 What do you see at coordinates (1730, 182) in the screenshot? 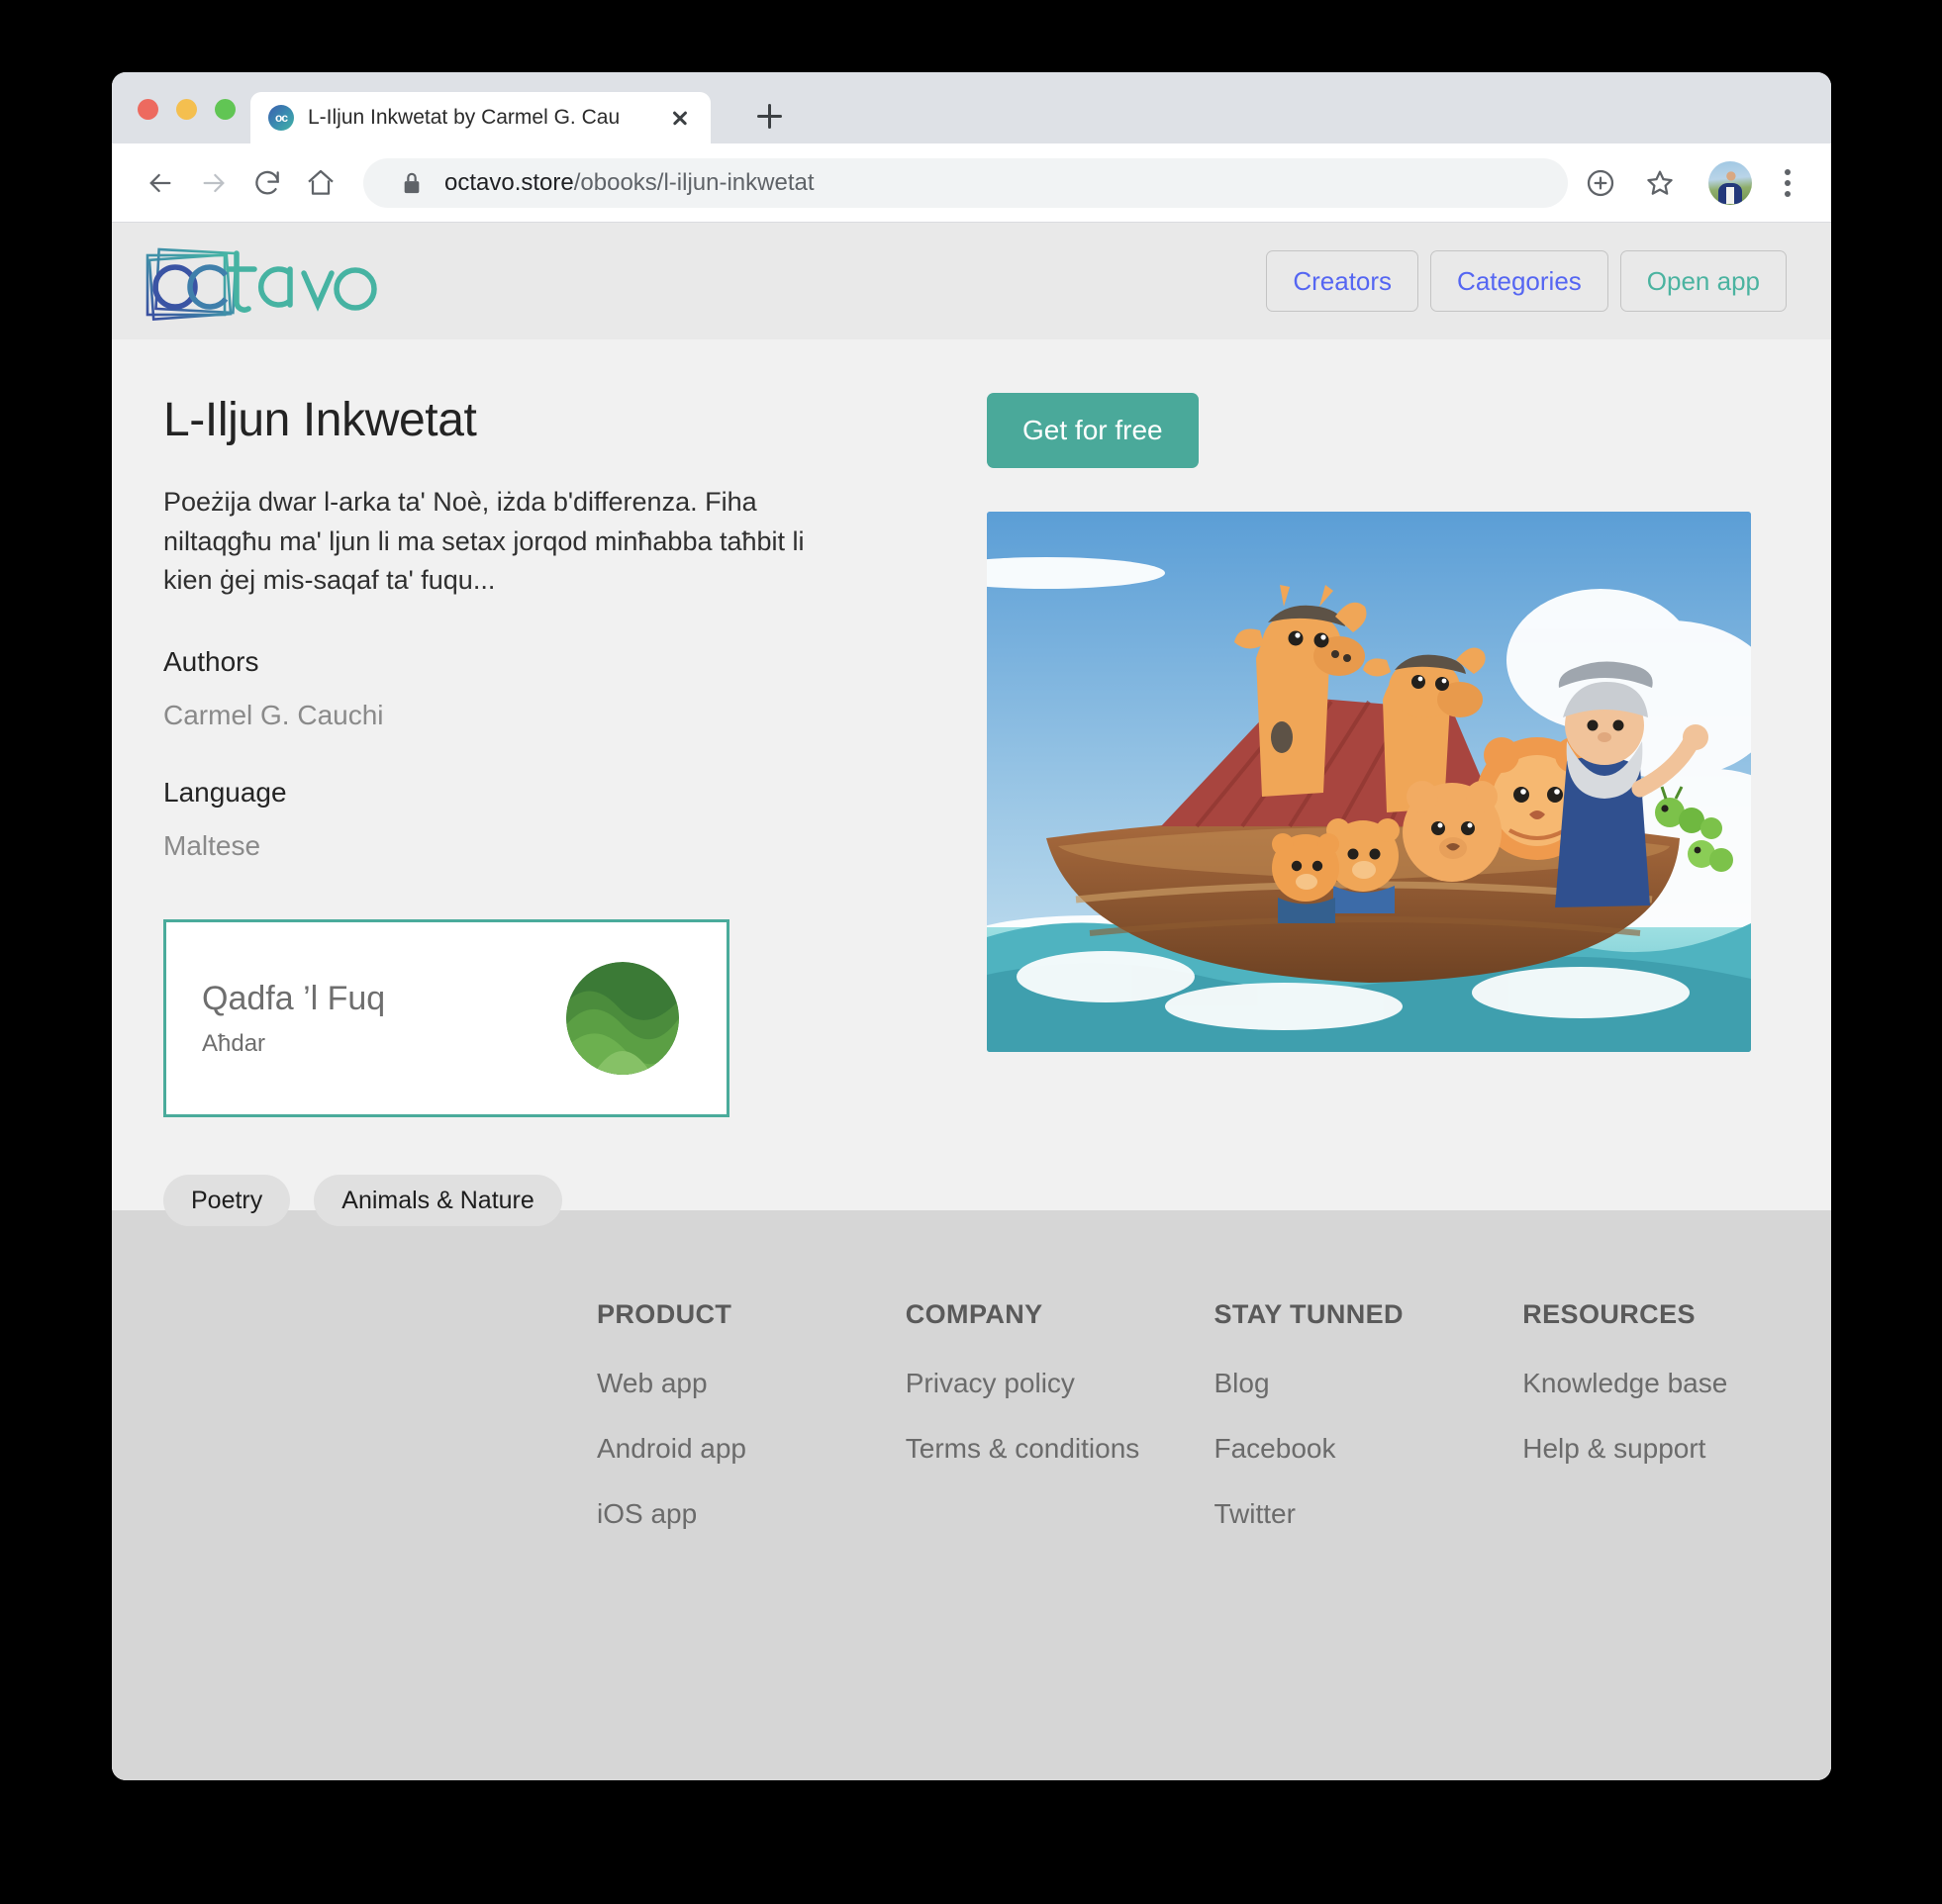
I see `profile-avatar` at bounding box center [1730, 182].